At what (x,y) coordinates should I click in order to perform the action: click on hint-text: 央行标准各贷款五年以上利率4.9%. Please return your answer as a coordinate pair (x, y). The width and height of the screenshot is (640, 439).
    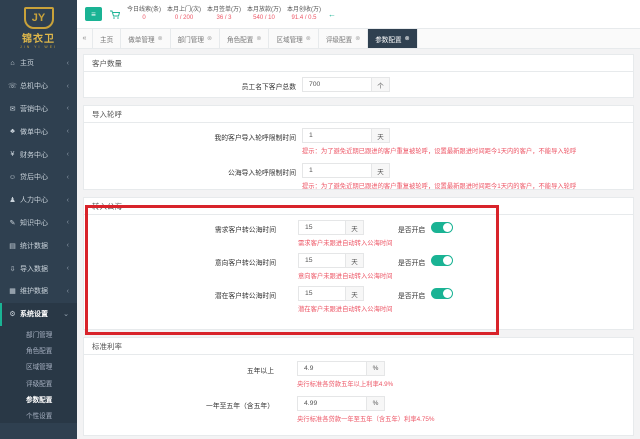
    Looking at the image, I should click on (345, 384).